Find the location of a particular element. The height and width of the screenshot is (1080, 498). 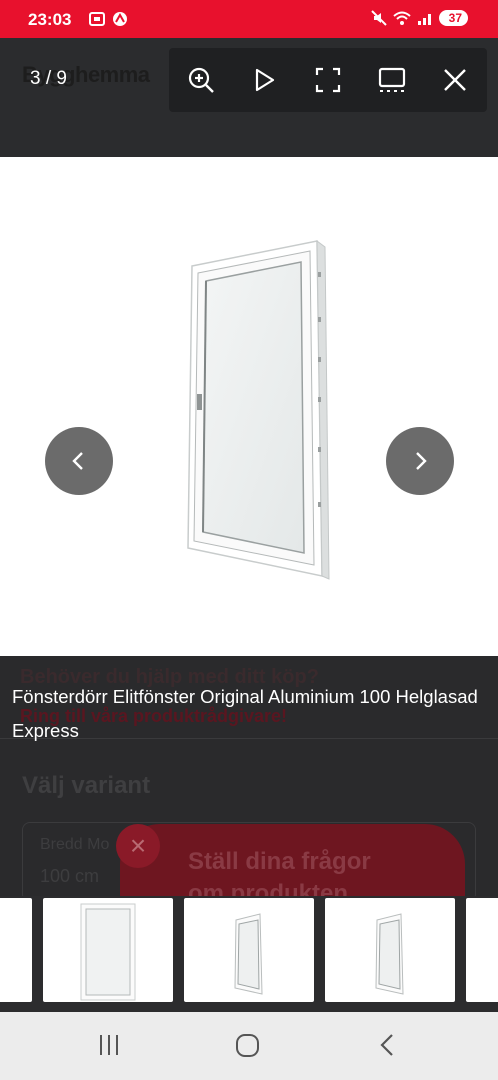

app-notification-icon is located at coordinates (120, 19).